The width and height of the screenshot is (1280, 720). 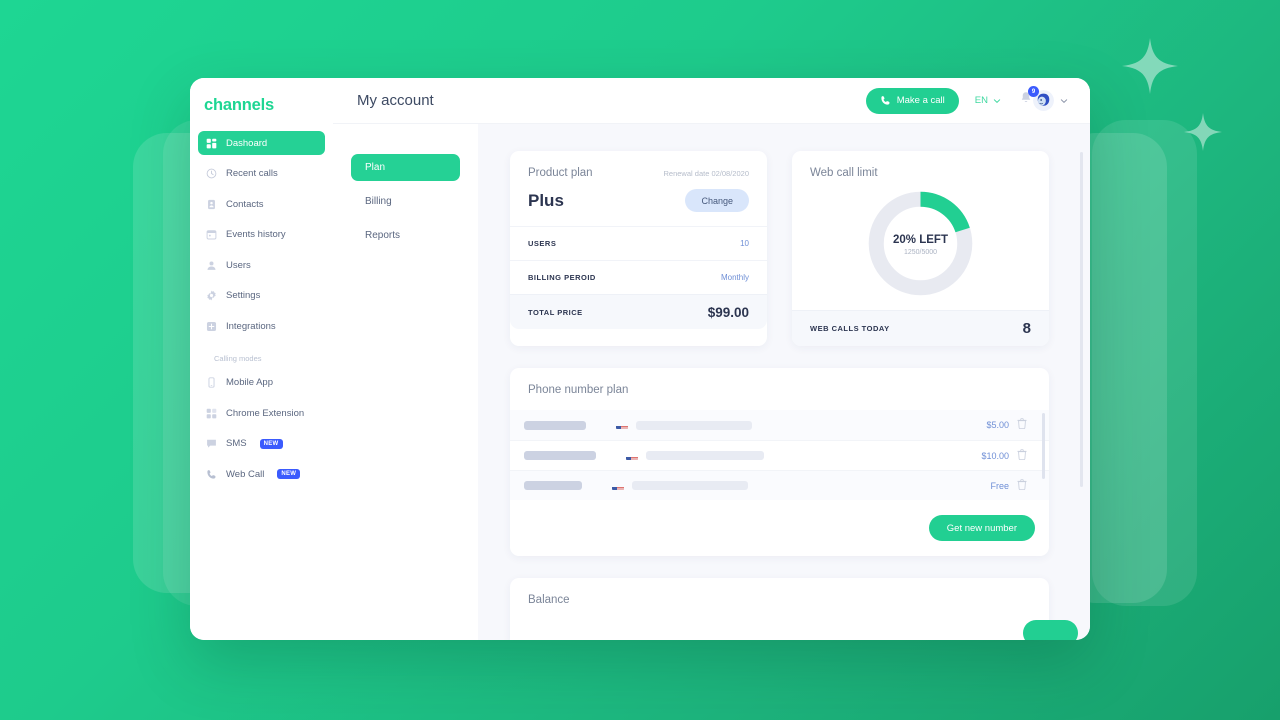 What do you see at coordinates (549, 600) in the screenshot?
I see `balance-title: Balance` at bounding box center [549, 600].